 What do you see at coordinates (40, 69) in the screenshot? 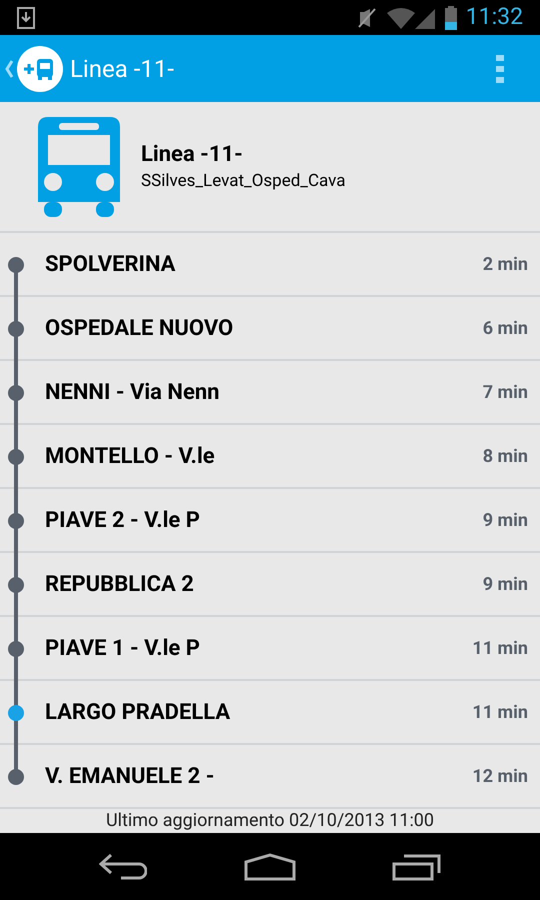
I see `app-logo-icon` at bounding box center [40, 69].